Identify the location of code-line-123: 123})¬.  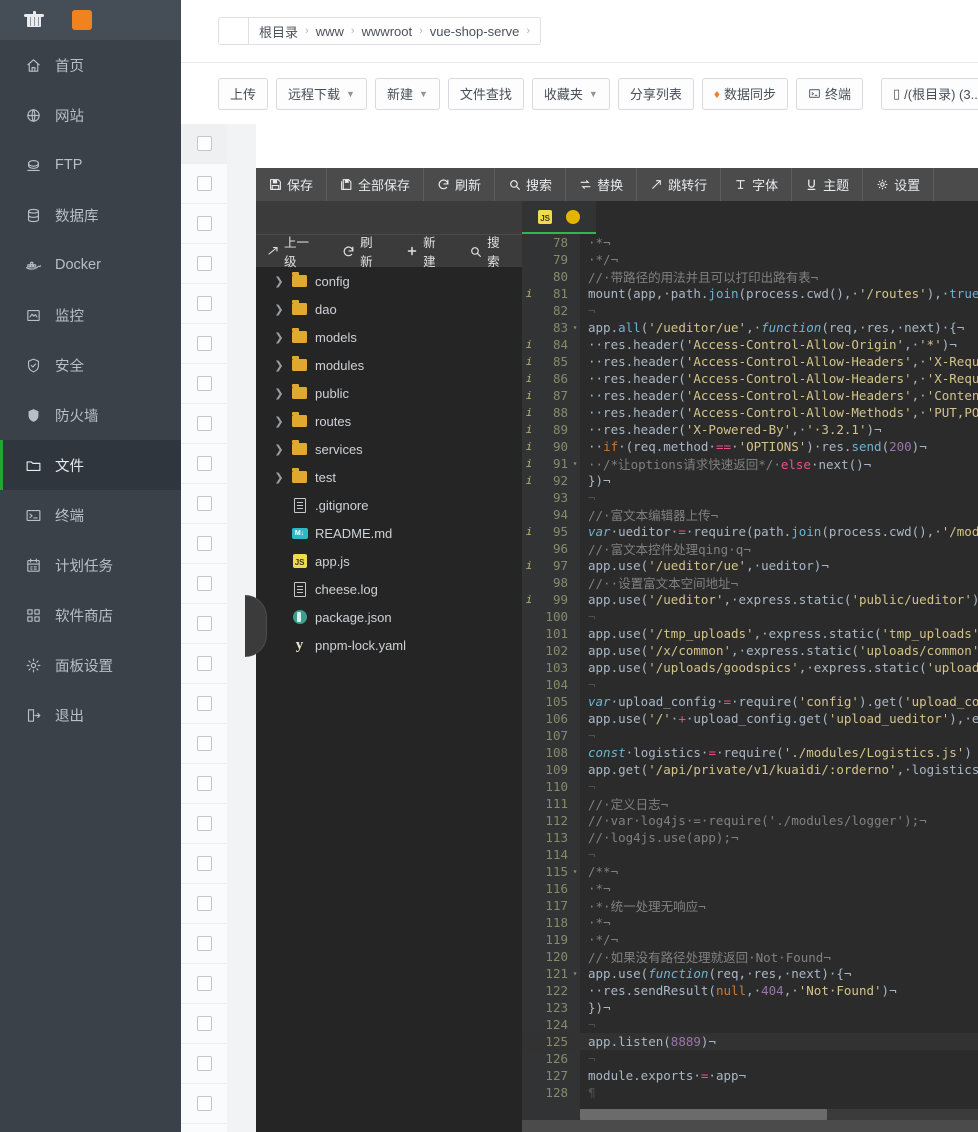
(750, 1007).